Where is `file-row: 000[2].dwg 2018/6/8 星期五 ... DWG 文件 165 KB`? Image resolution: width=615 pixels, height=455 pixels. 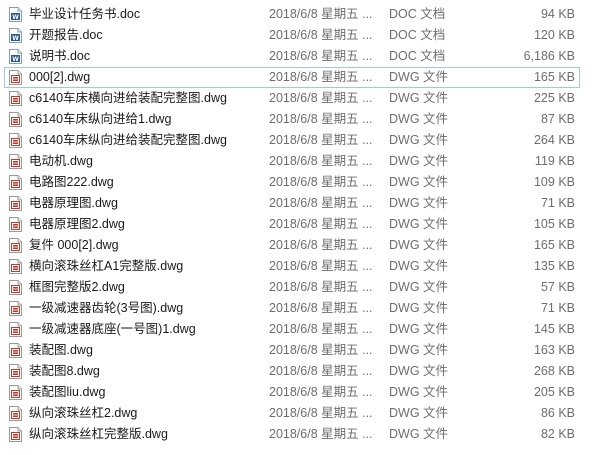 file-row: 000[2].dwg 2018/6/8 星期五 ... DWG 文件 165 KB is located at coordinates (292, 77).